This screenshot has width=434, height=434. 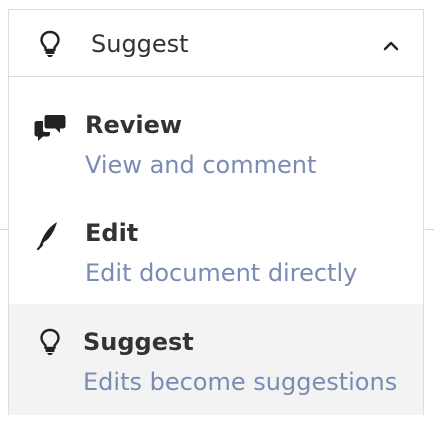 I want to click on mode-dropdown-trigger: Suggest, so click(x=216, y=43).